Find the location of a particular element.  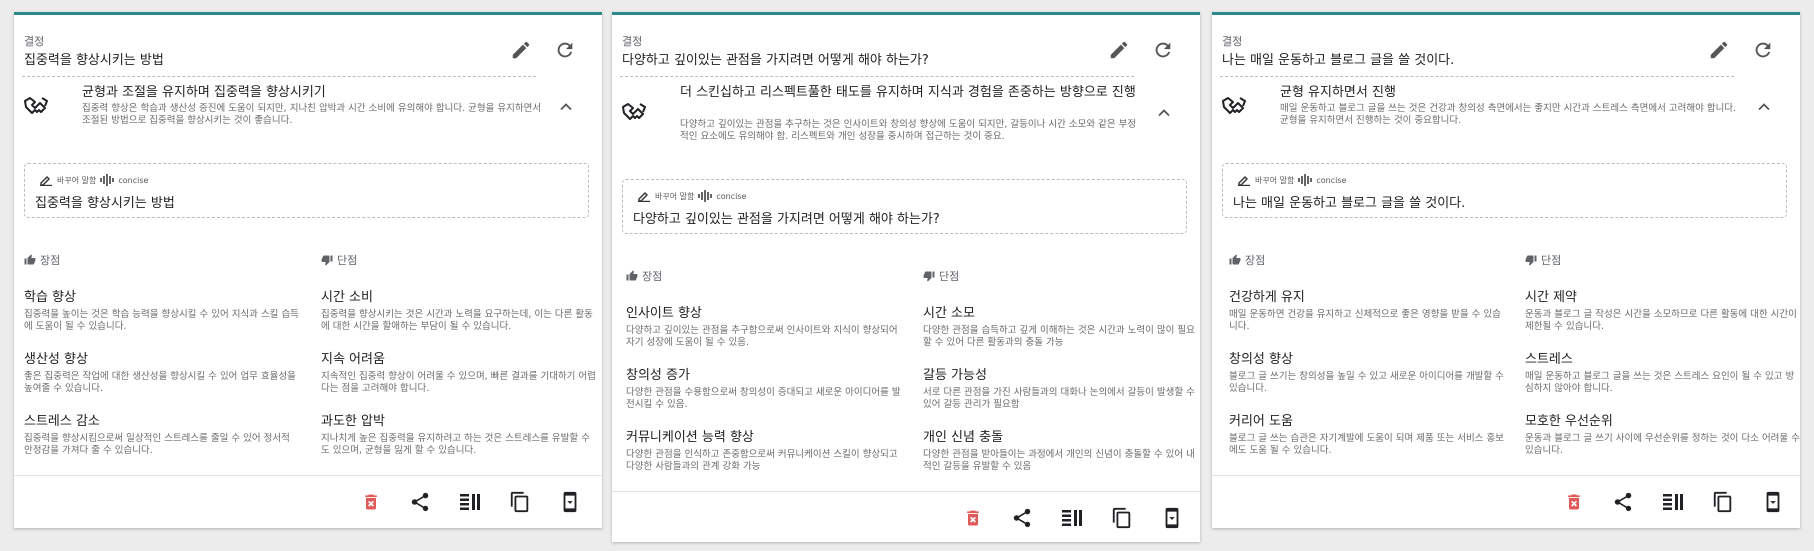

waveform-icon is located at coordinates (1305, 180).